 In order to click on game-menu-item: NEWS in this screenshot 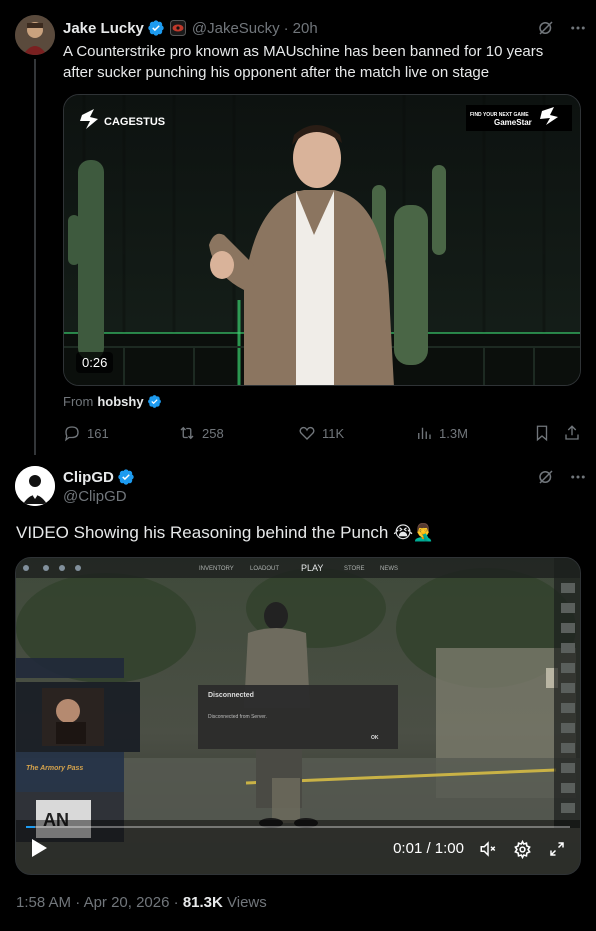, I will do `click(389, 569)`.